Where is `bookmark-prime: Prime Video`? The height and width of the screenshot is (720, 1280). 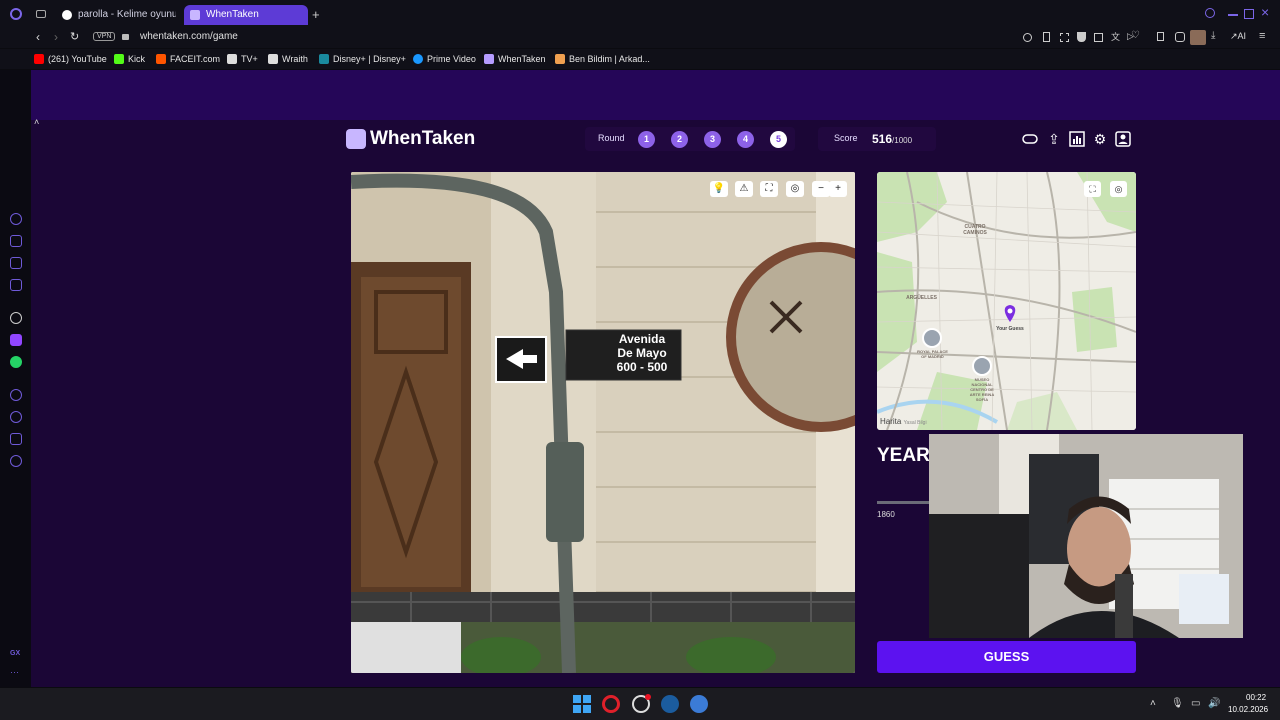 bookmark-prime: Prime Video is located at coordinates (444, 59).